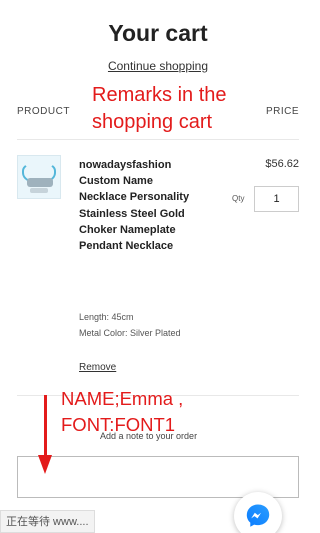 The height and width of the screenshot is (533, 320). I want to click on arrow-head-icon, so click(45, 464).